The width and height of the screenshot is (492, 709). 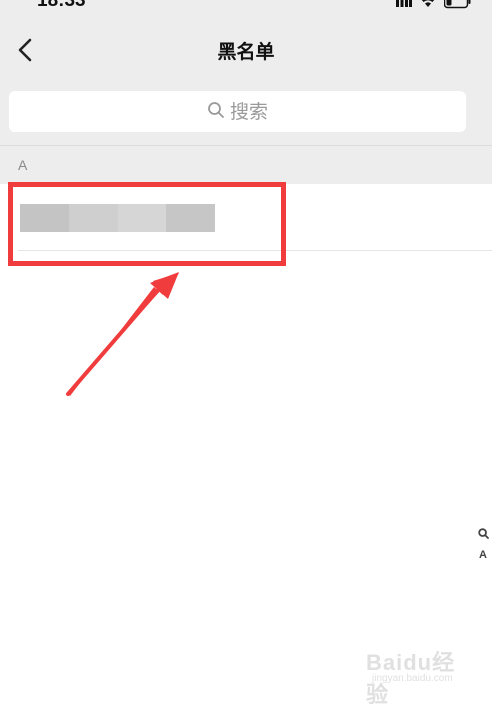 I want to click on baidu-watermark: Baidu经验 jingyan.baidu.com, so click(x=416, y=676).